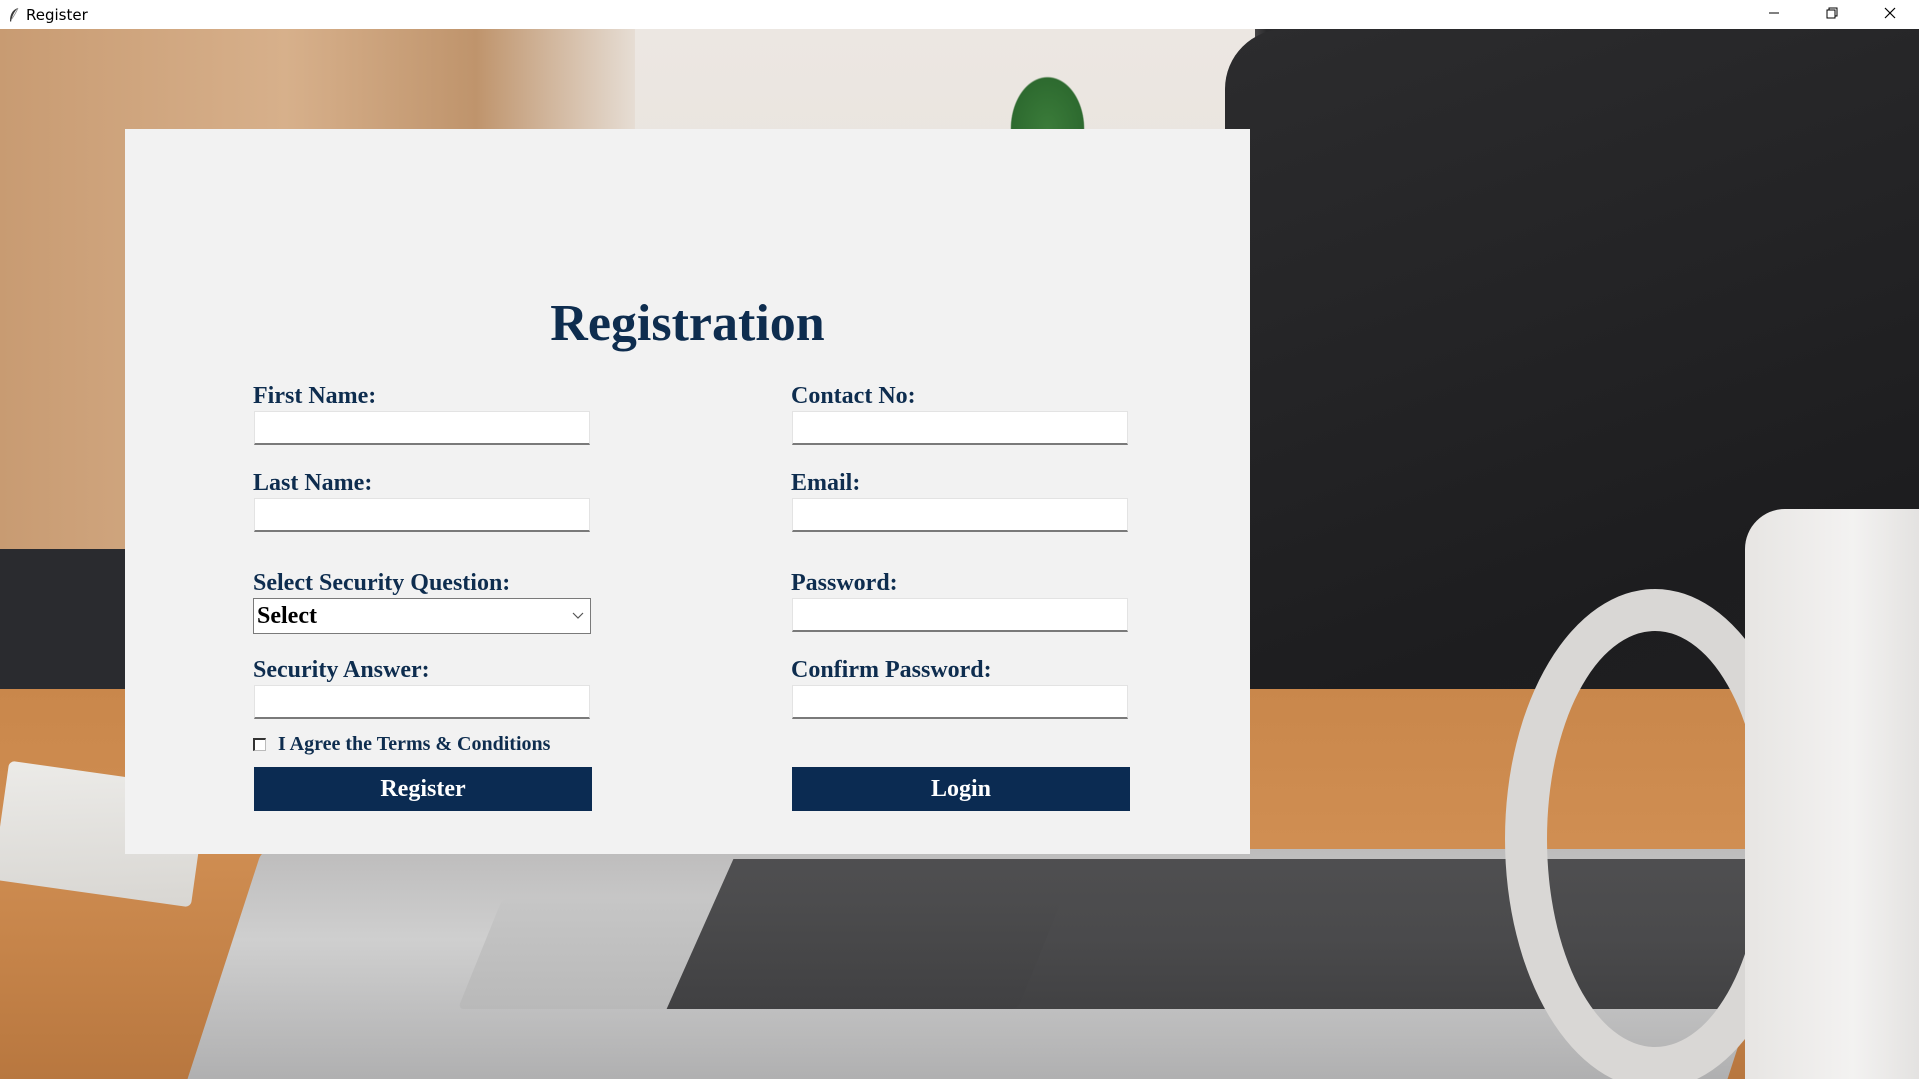 The width and height of the screenshot is (1919, 1079). I want to click on restore-button, so click(1832, 14).